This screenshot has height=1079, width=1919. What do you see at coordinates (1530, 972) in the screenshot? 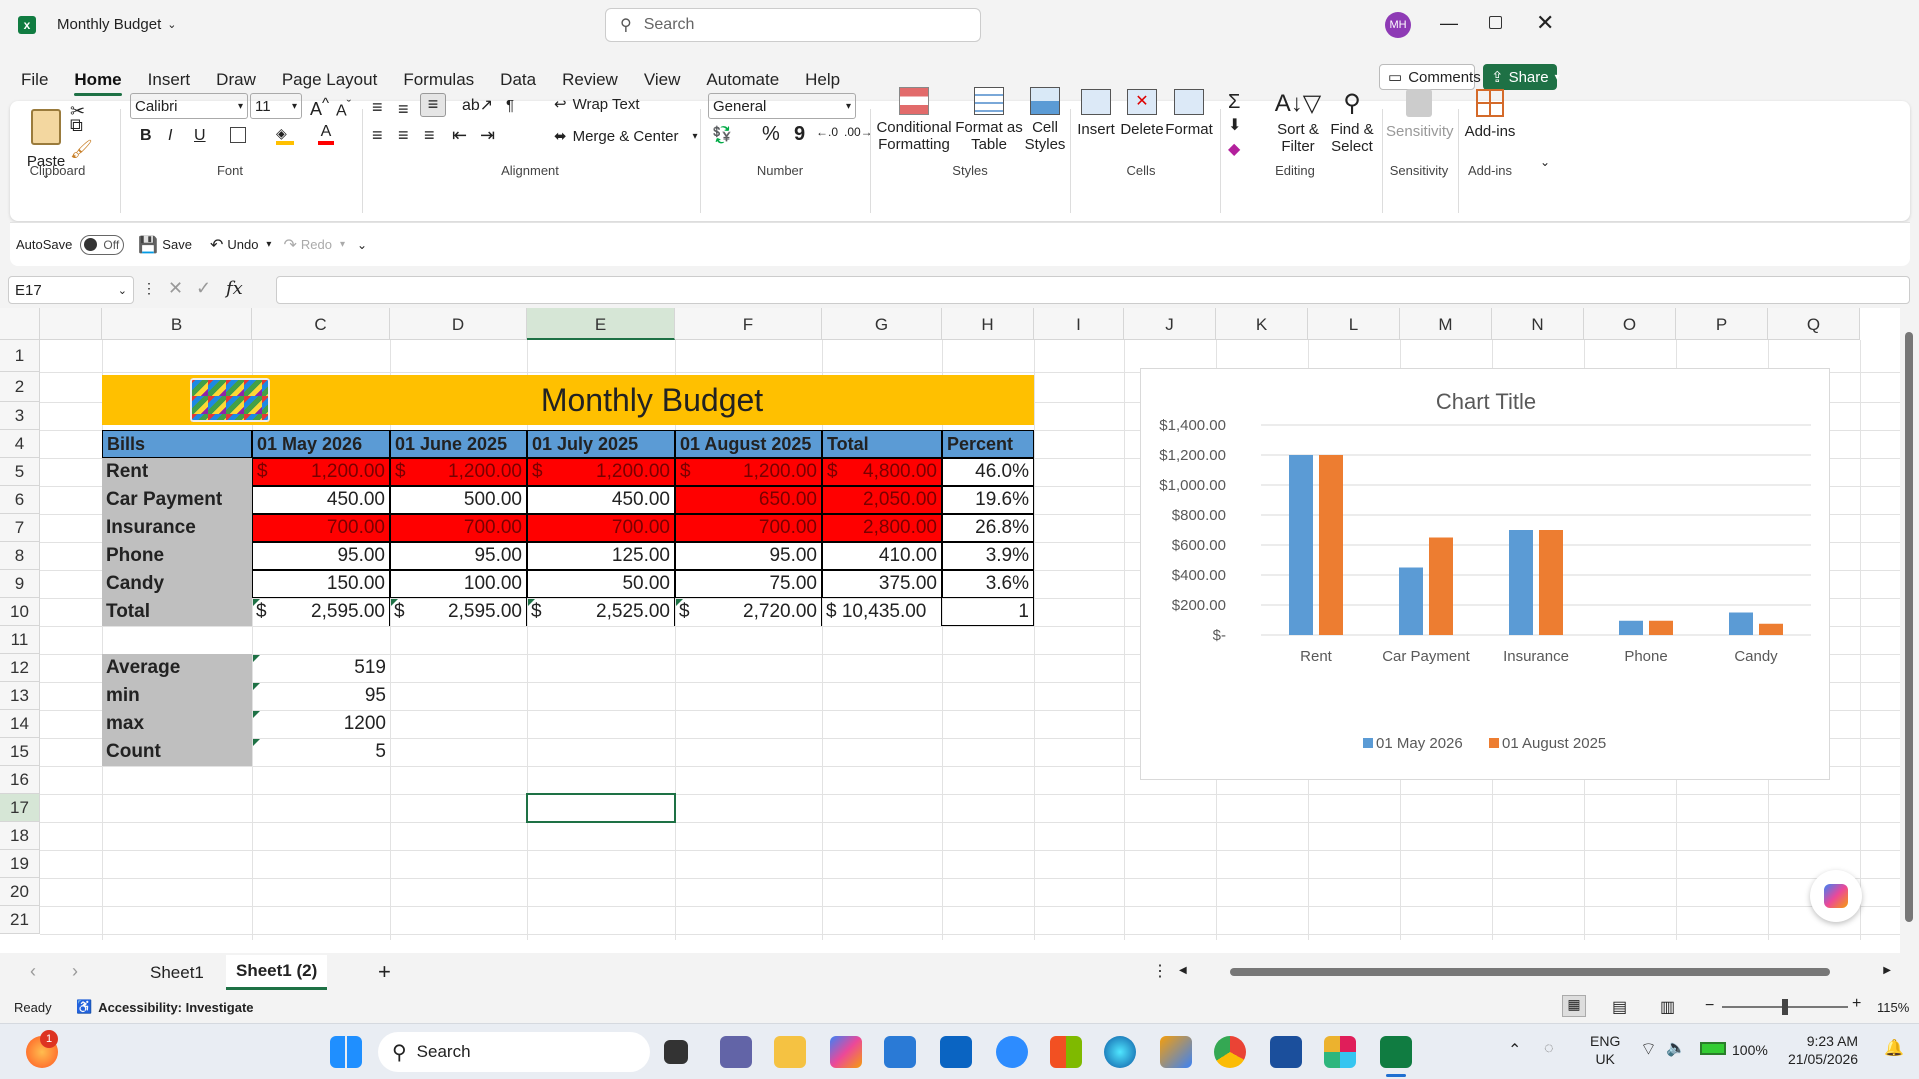
I see `scrollbar-thumb` at bounding box center [1530, 972].